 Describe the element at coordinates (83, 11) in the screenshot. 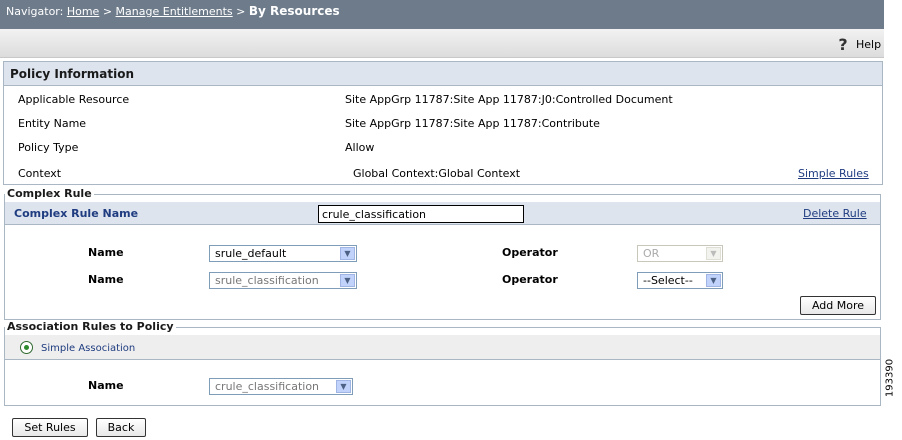

I see `breadcrumb-home-link: Home` at that location.